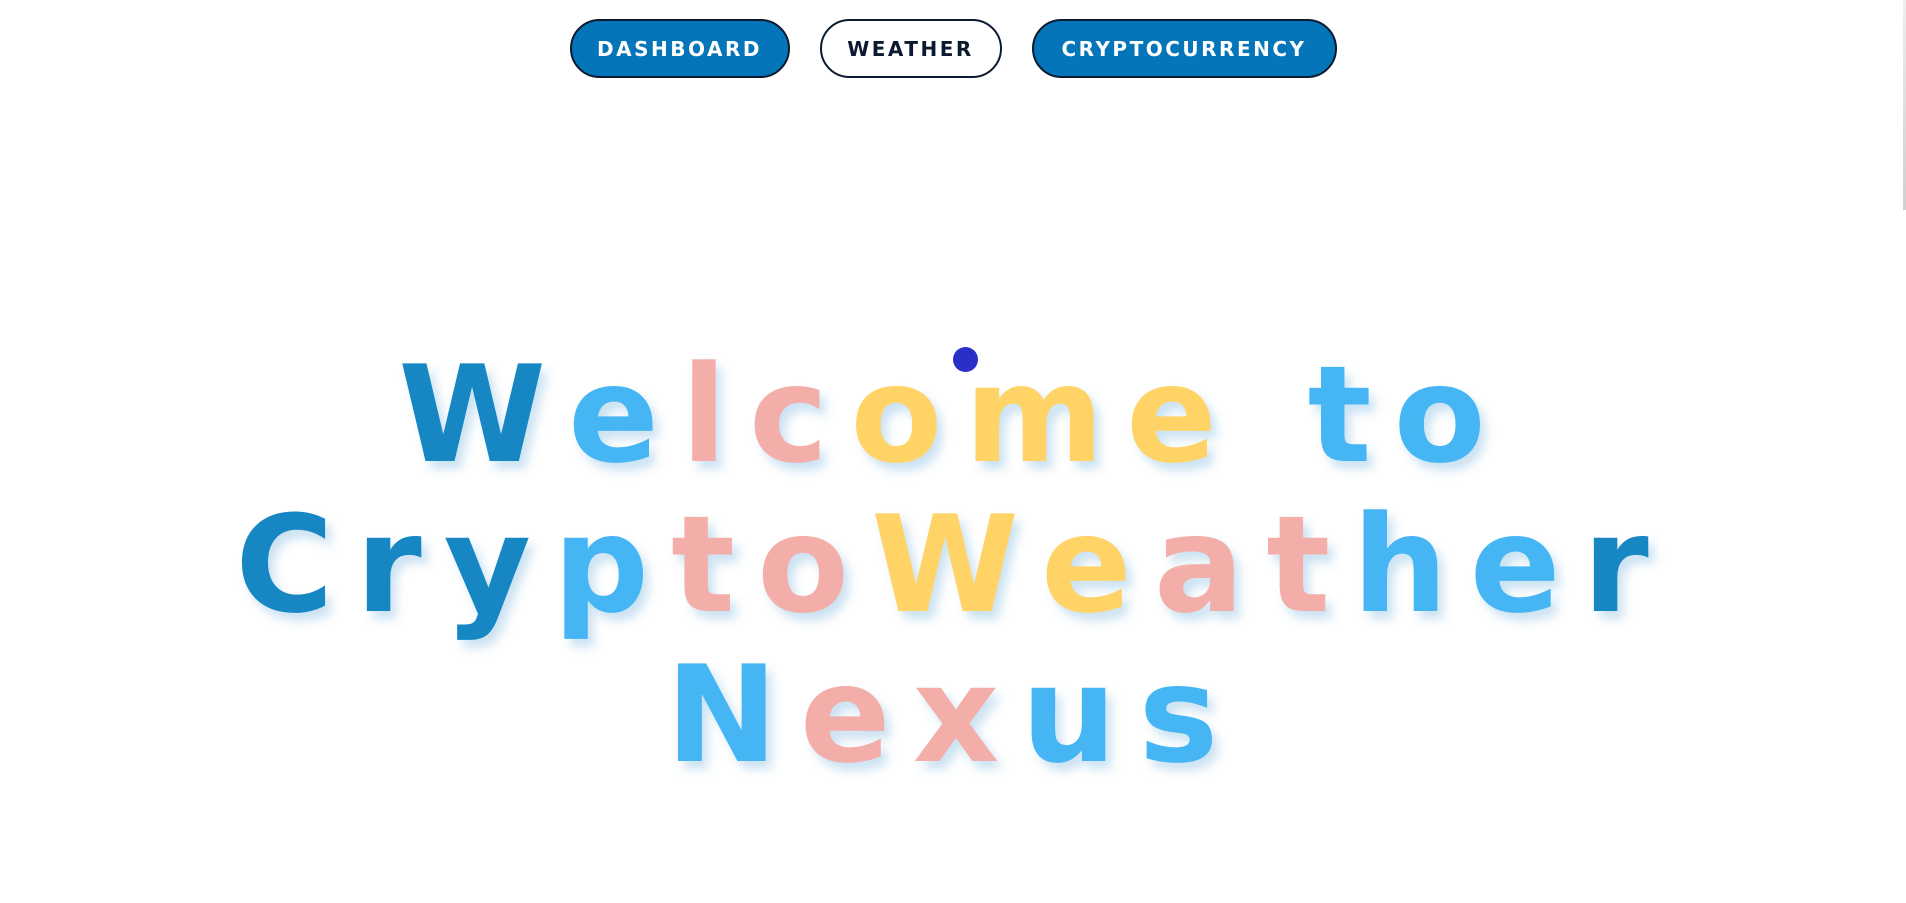  I want to click on weather-button: WEATHER, so click(910, 48).